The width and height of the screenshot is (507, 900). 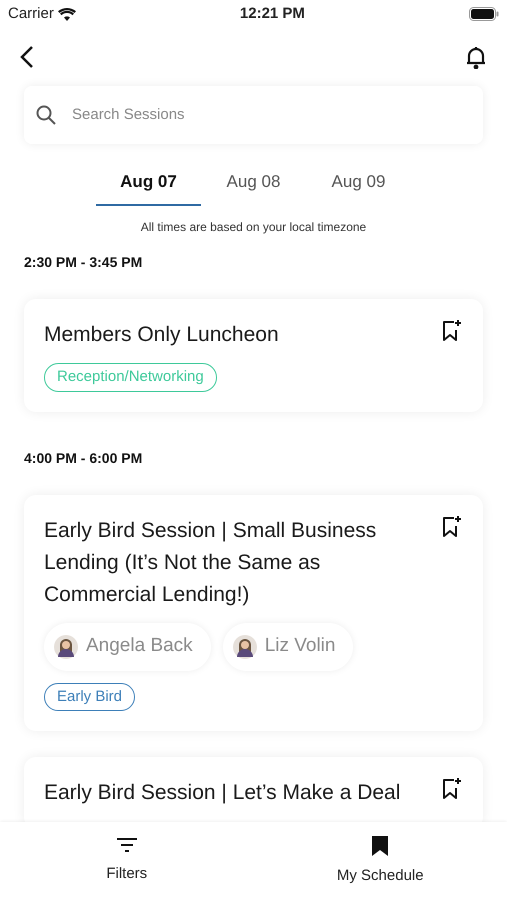 What do you see at coordinates (272, 14) in the screenshot?
I see `clock-time: 12:21 PM` at bounding box center [272, 14].